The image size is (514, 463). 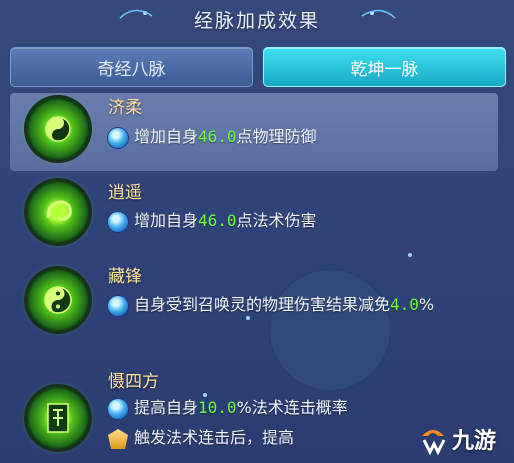 What do you see at coordinates (292, 407) in the screenshot?
I see `effect-text: %法术连击概率` at bounding box center [292, 407].